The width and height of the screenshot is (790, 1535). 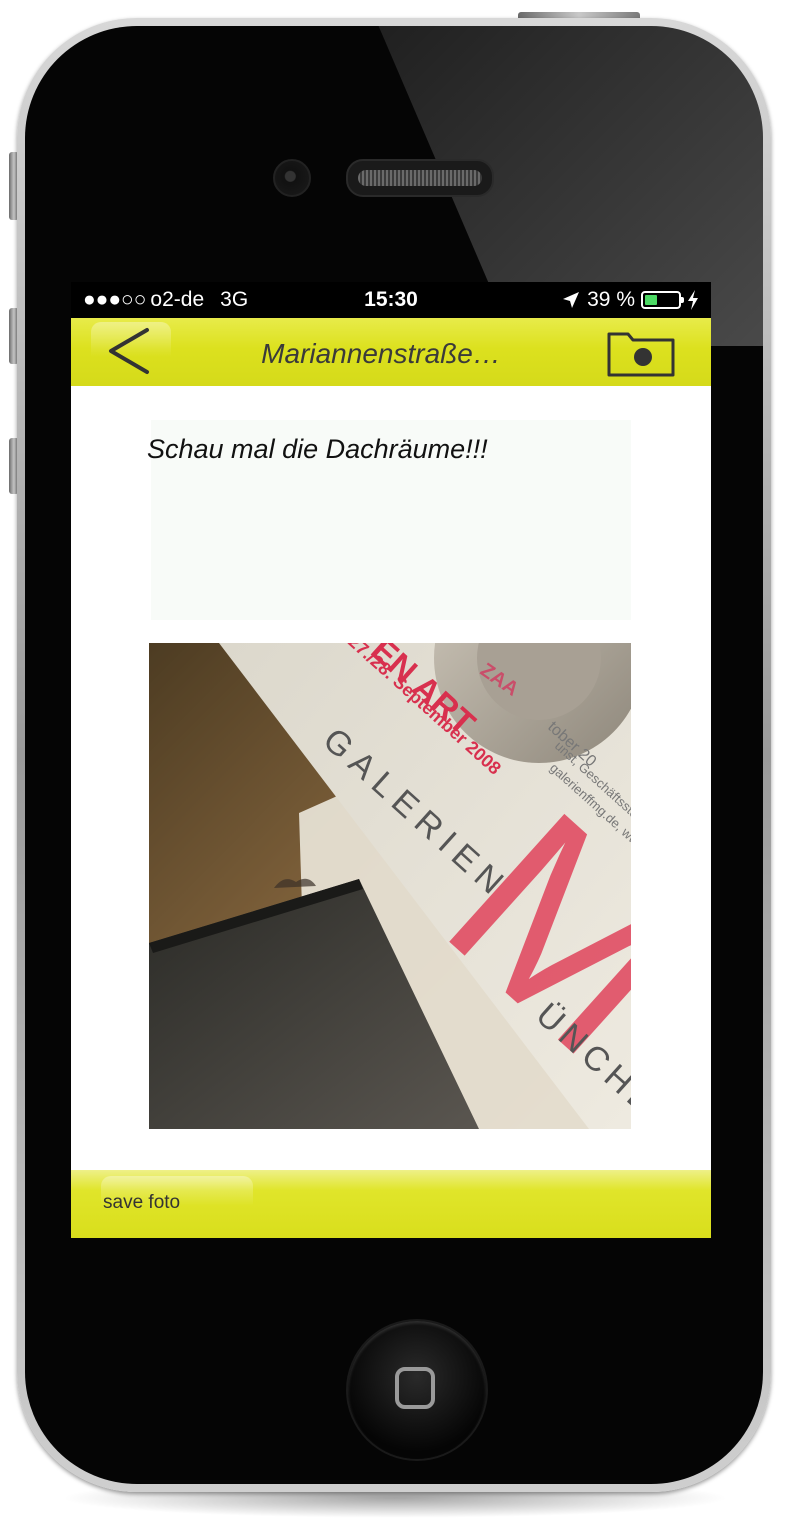 What do you see at coordinates (292, 178) in the screenshot?
I see `front-camera` at bounding box center [292, 178].